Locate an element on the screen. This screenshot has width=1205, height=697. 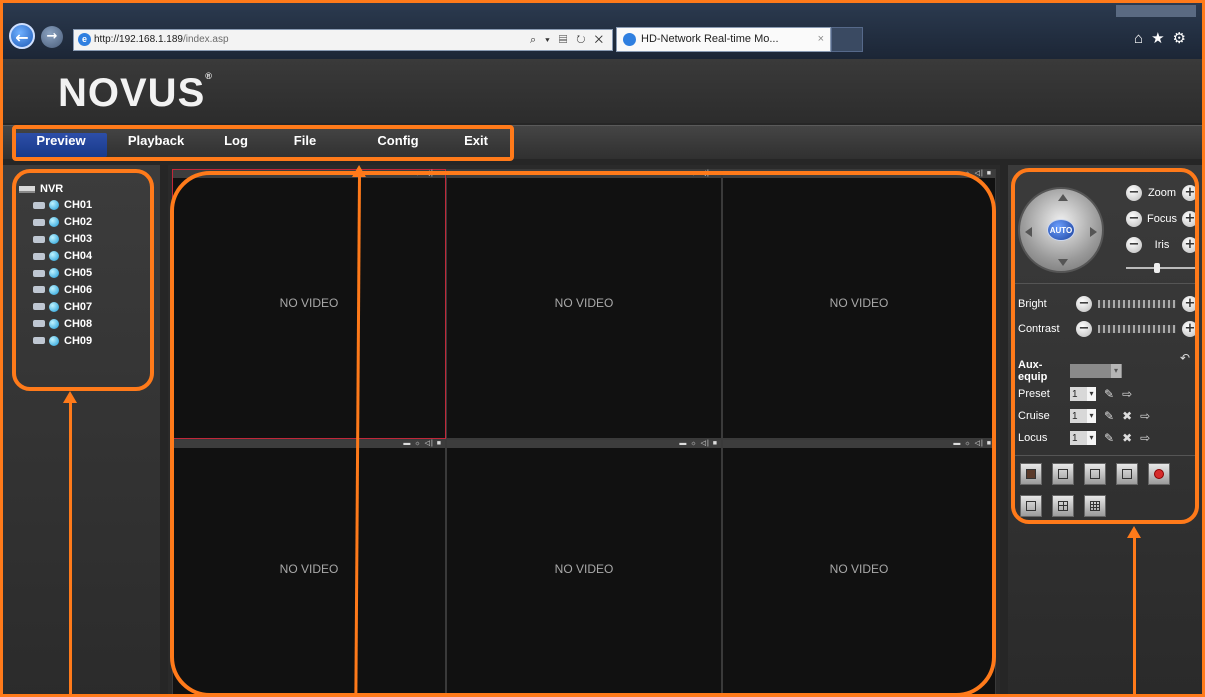
bright-track is located at coordinates (1137, 304).